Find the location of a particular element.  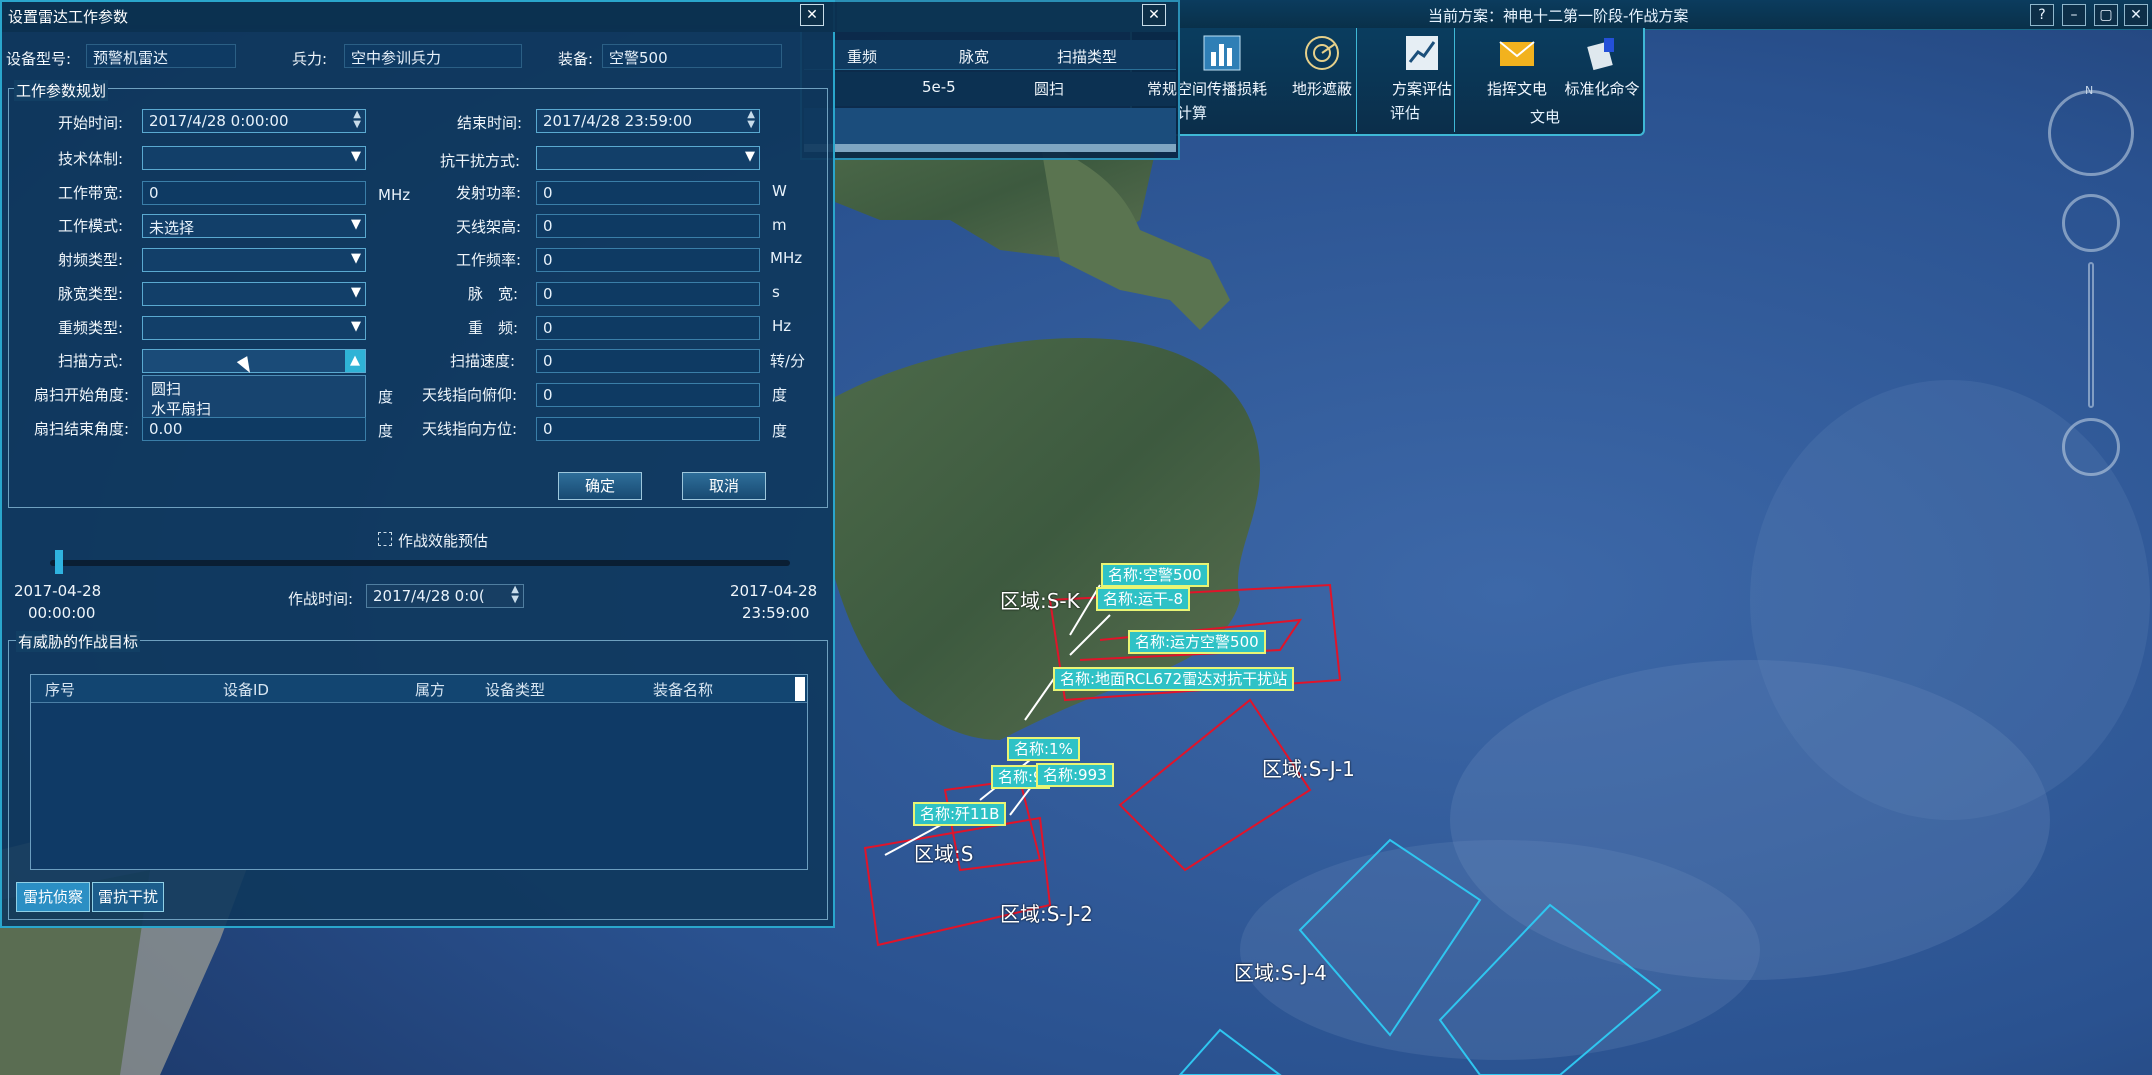

timeline-start-time: 00:00:00 is located at coordinates (62, 613).